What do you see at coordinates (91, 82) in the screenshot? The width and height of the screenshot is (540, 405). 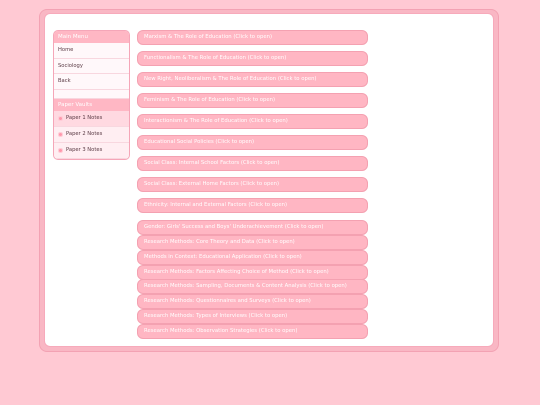 I see `sidebar-item-back: Back` at bounding box center [91, 82].